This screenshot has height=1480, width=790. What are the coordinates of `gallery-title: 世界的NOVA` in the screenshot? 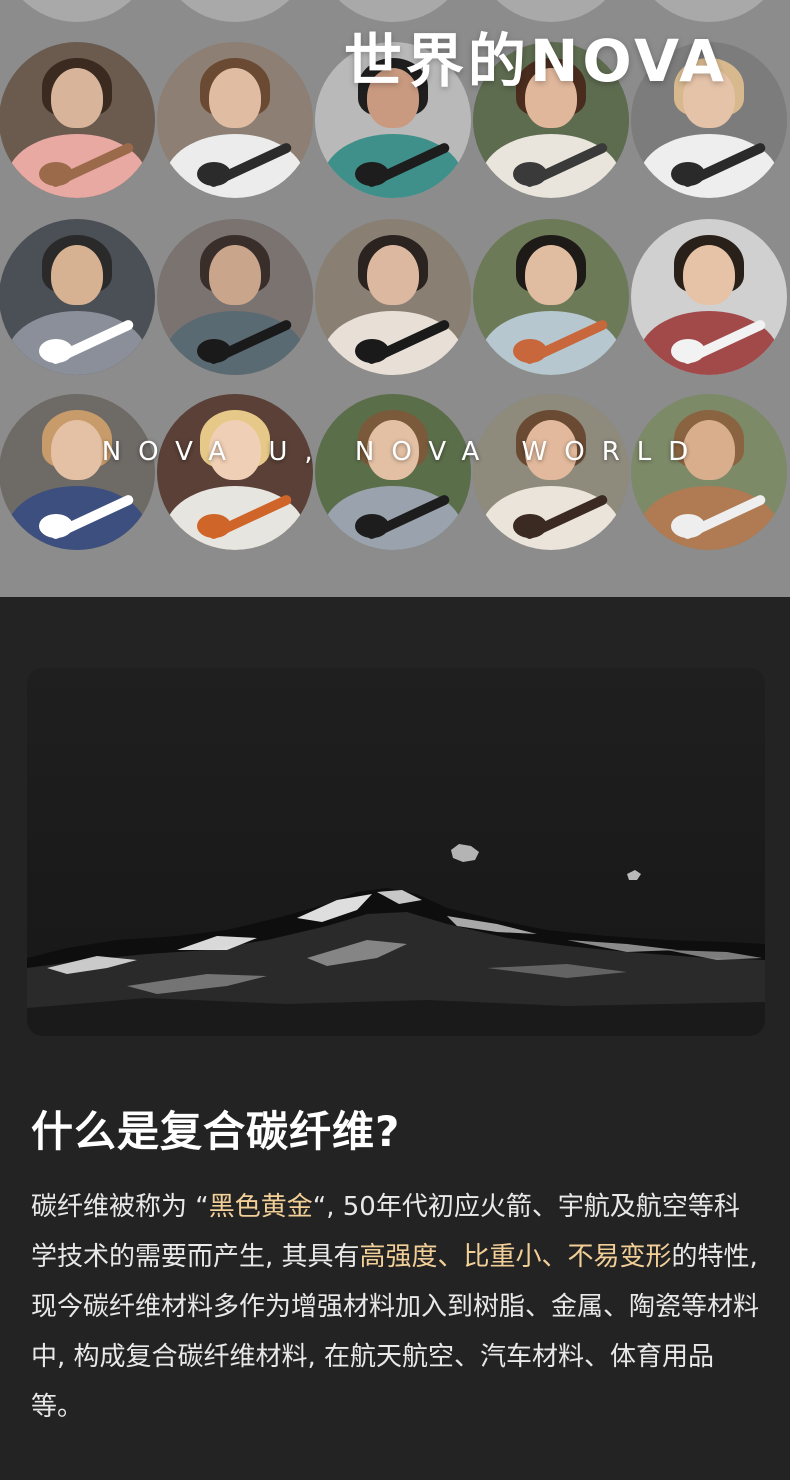 It's located at (535, 61).